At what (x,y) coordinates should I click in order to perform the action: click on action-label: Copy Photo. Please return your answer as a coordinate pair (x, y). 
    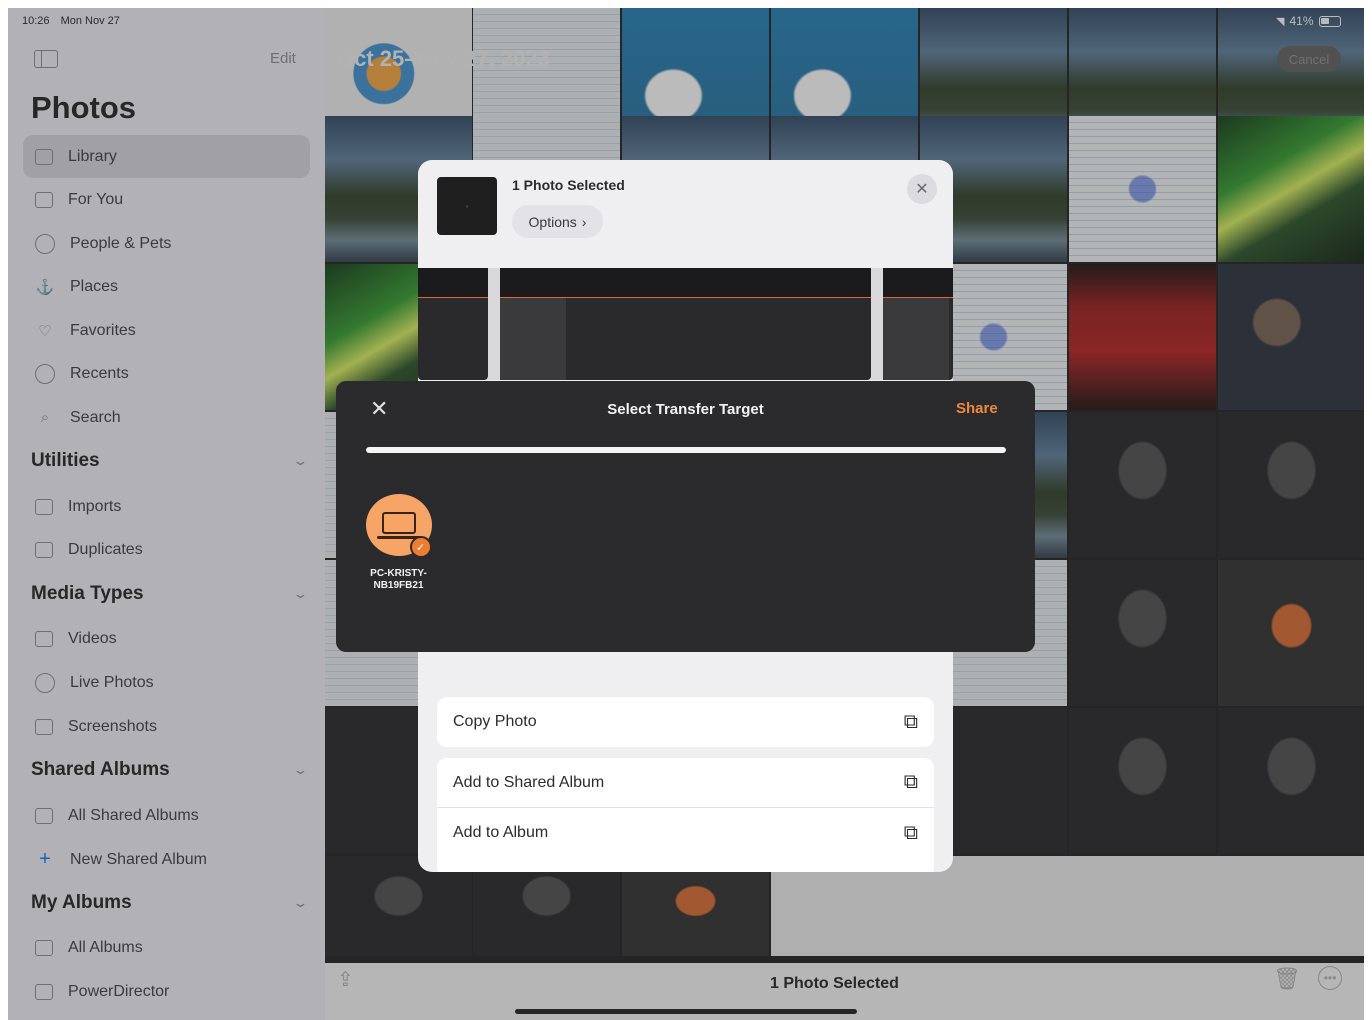
    Looking at the image, I should click on (495, 721).